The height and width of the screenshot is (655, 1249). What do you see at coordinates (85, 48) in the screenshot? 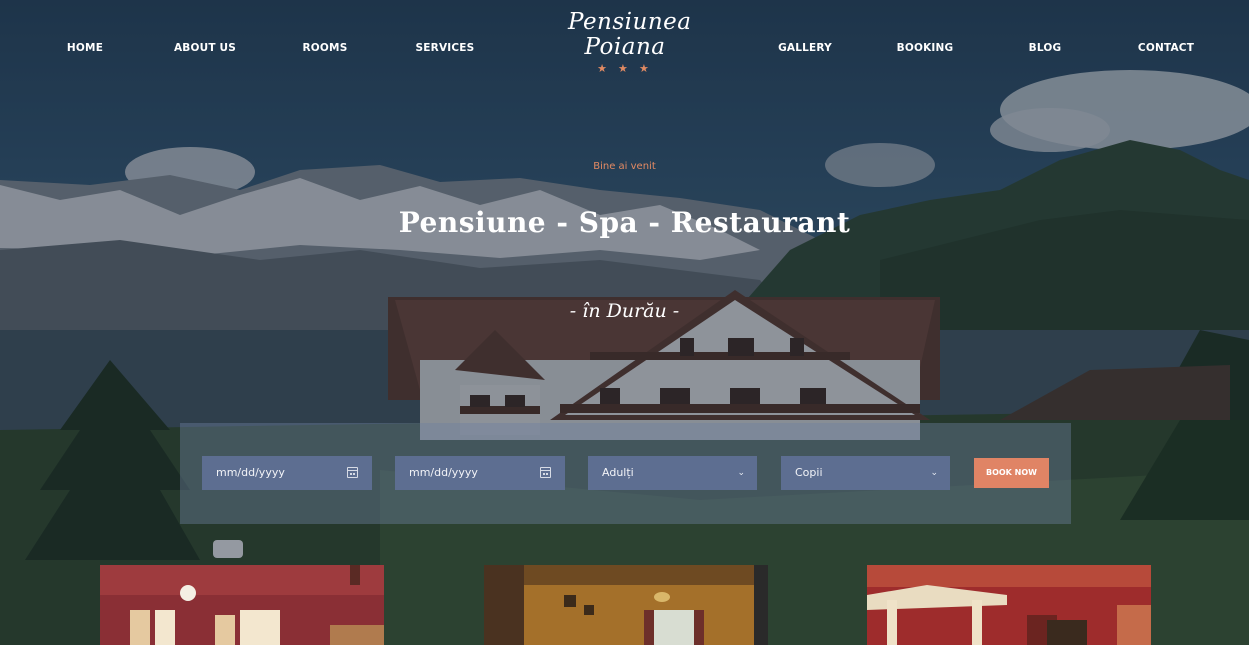
I see `nav-home: HOME` at bounding box center [85, 48].